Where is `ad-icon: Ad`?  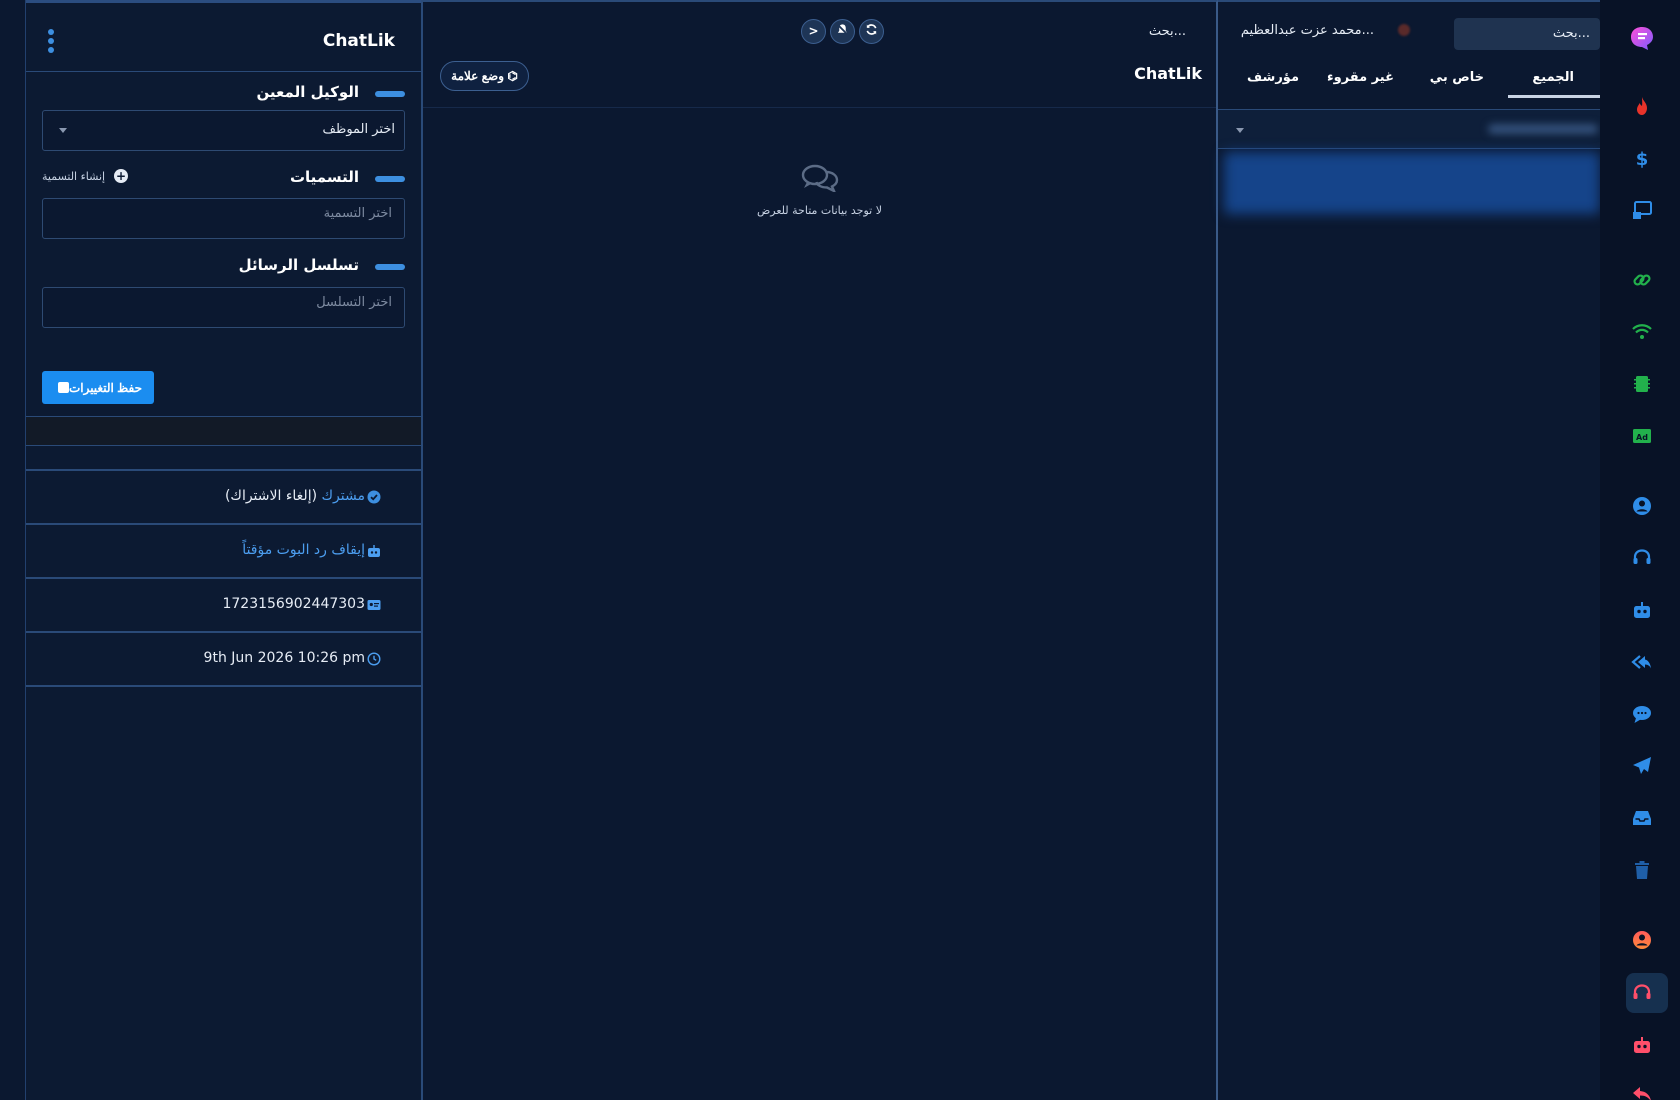
ad-icon: Ad is located at coordinates (1642, 436).